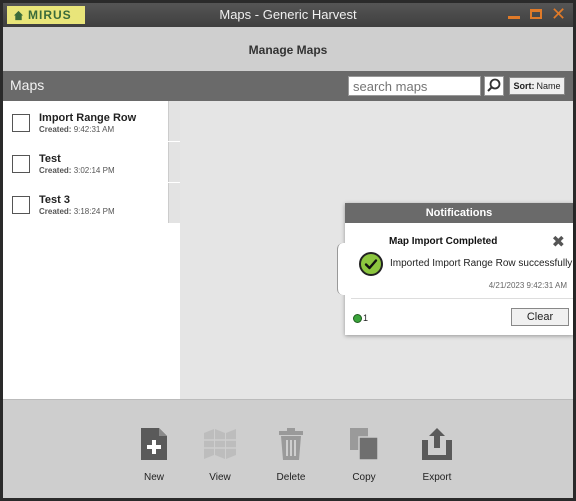  What do you see at coordinates (414, 86) in the screenshot?
I see `search-input` at bounding box center [414, 86].